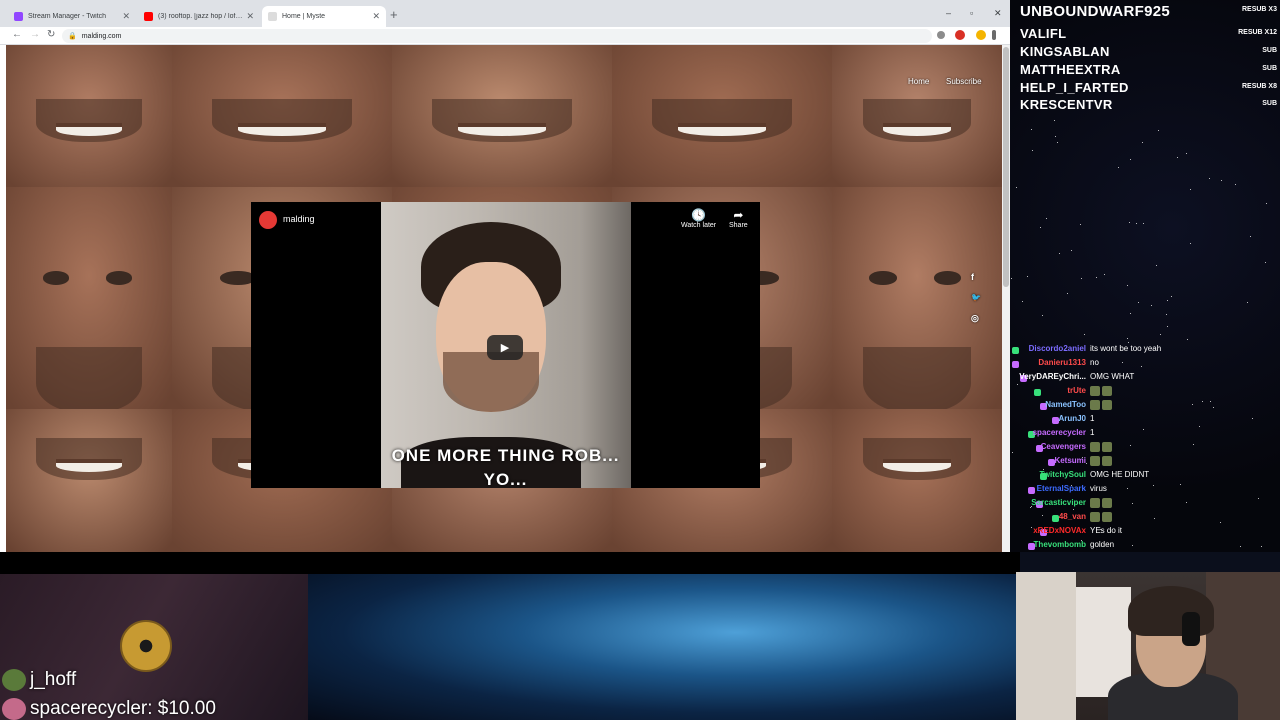 Image resolution: width=1280 pixels, height=720 pixels. I want to click on share-button: ➦ Share, so click(738, 218).